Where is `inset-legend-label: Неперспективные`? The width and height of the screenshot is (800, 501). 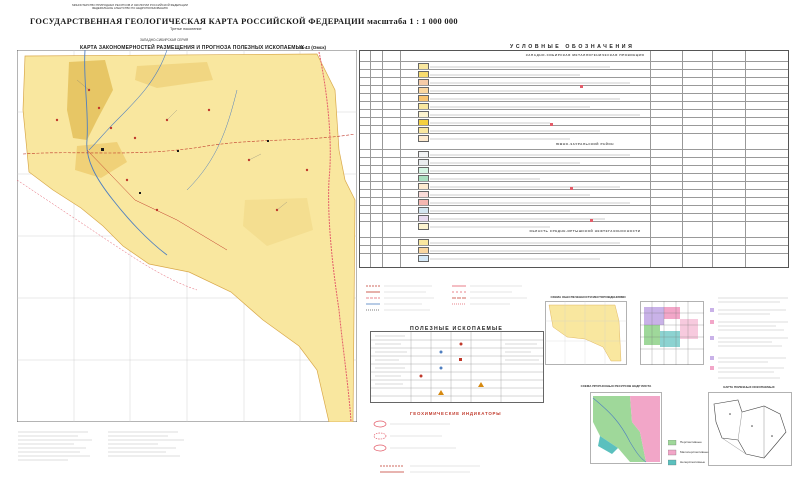
inset-legend-label: Неперспективные is located at coordinates (693, 462).